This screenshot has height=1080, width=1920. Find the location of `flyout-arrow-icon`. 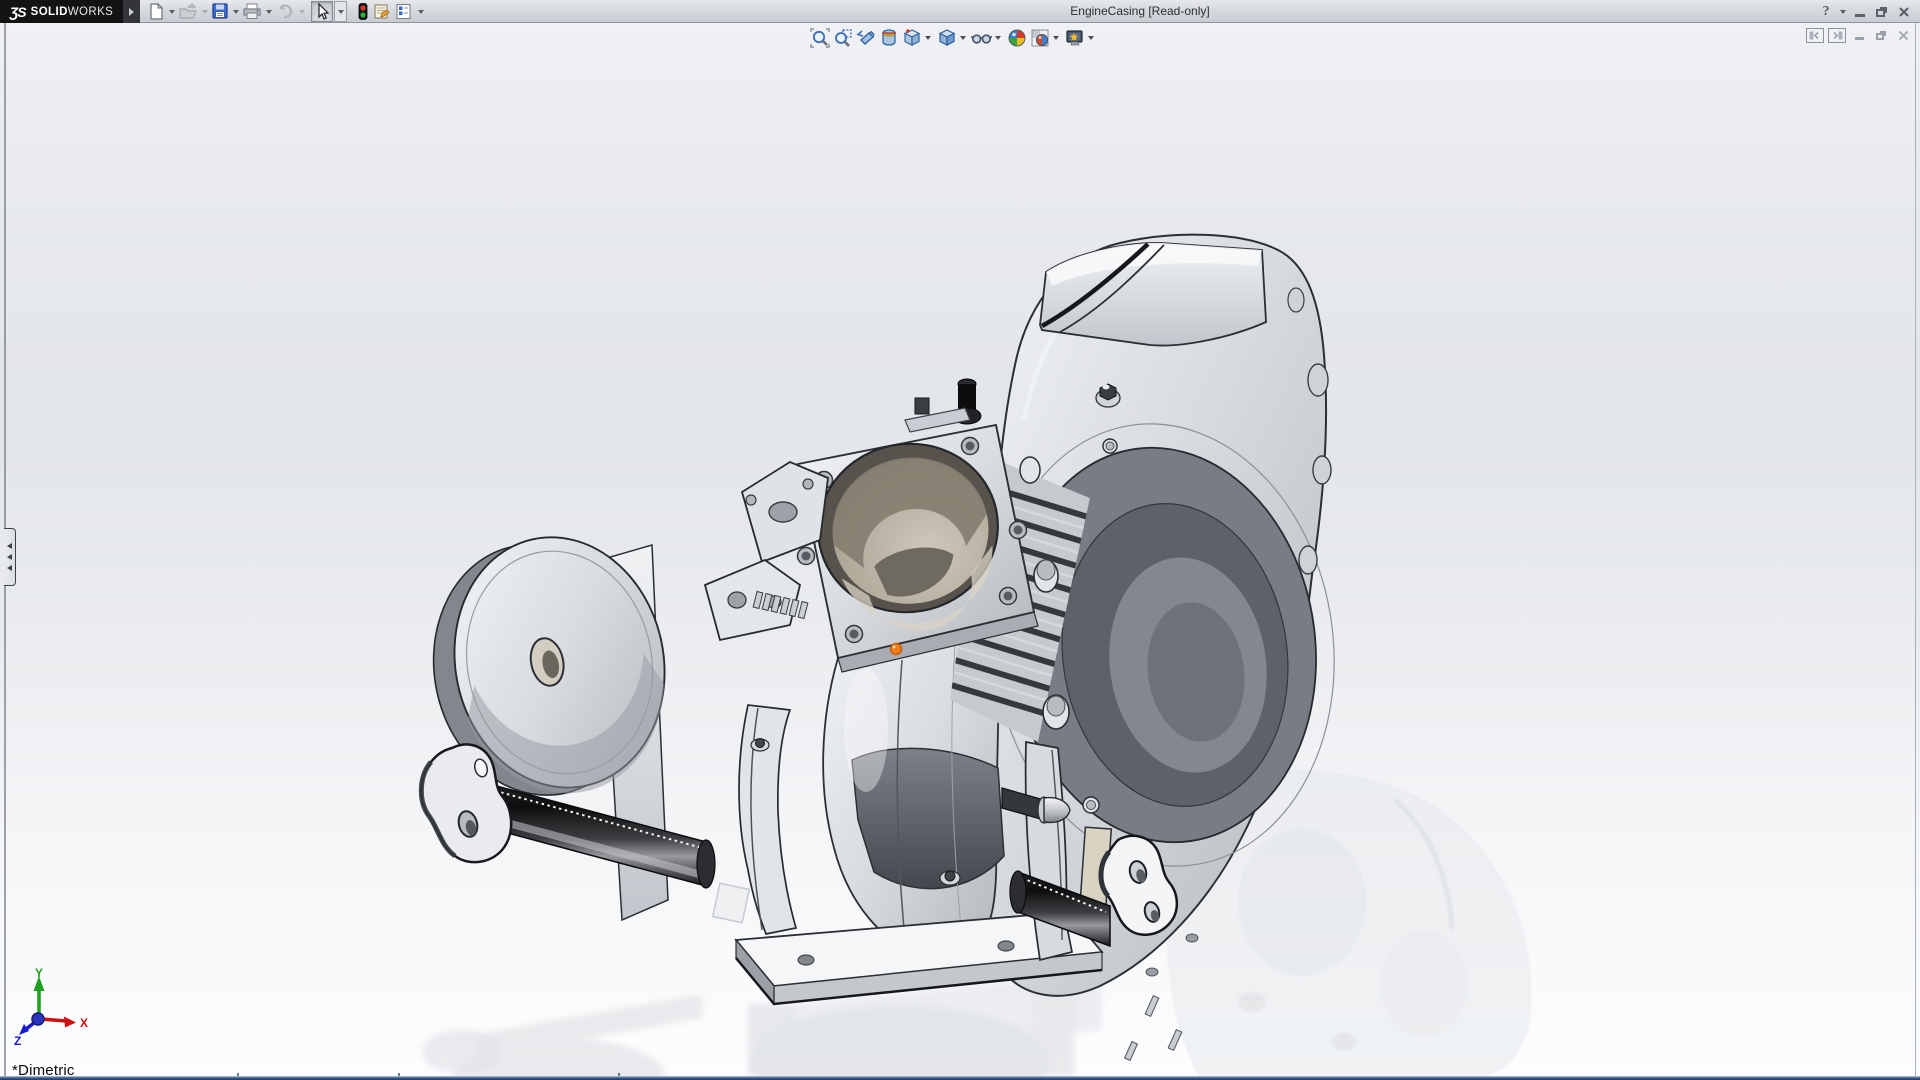

flyout-arrow-icon is located at coordinates (131, 11).